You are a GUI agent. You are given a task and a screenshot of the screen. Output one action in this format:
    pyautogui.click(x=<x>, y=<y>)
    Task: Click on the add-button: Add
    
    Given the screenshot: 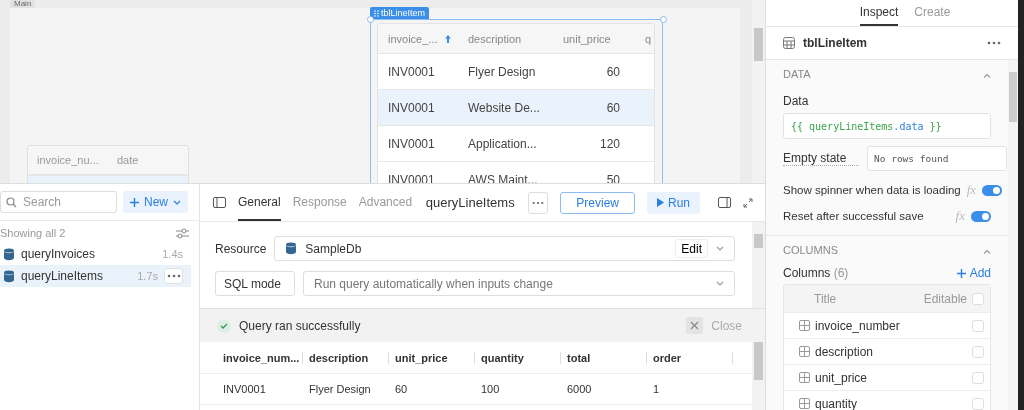 What is the action you would take?
    pyautogui.click(x=973, y=273)
    